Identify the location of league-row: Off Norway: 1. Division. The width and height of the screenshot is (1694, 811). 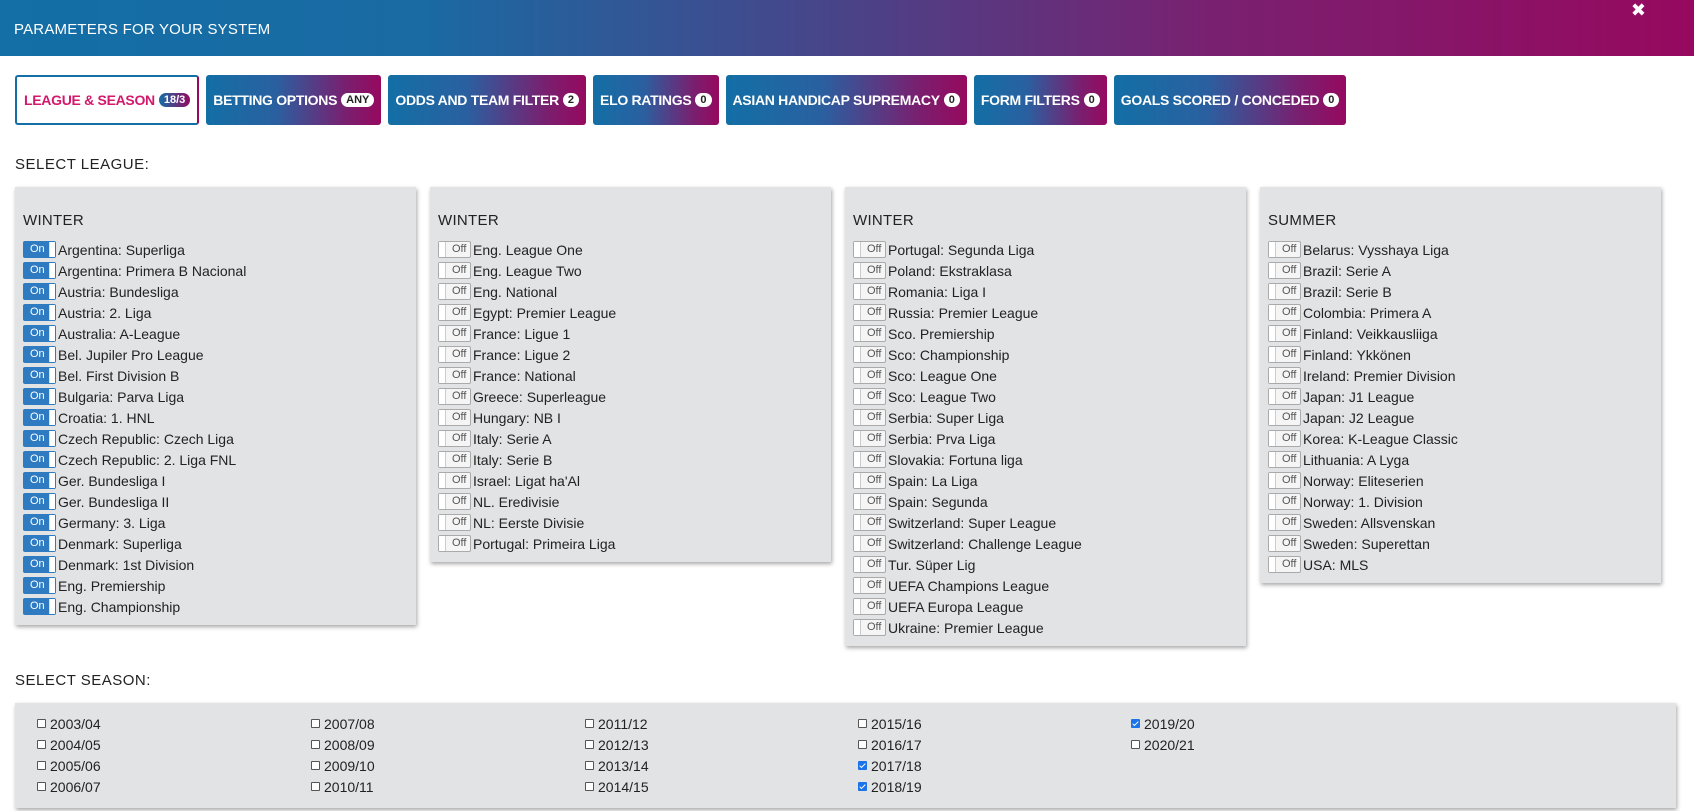
(1460, 501).